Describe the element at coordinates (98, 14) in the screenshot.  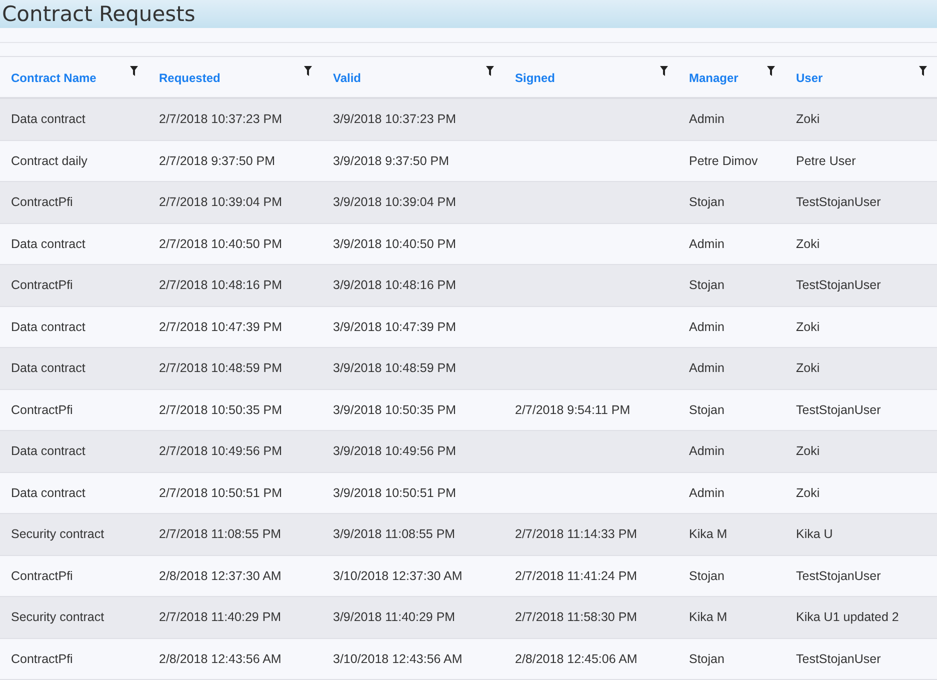
I see `page-title: Contract Requests` at that location.